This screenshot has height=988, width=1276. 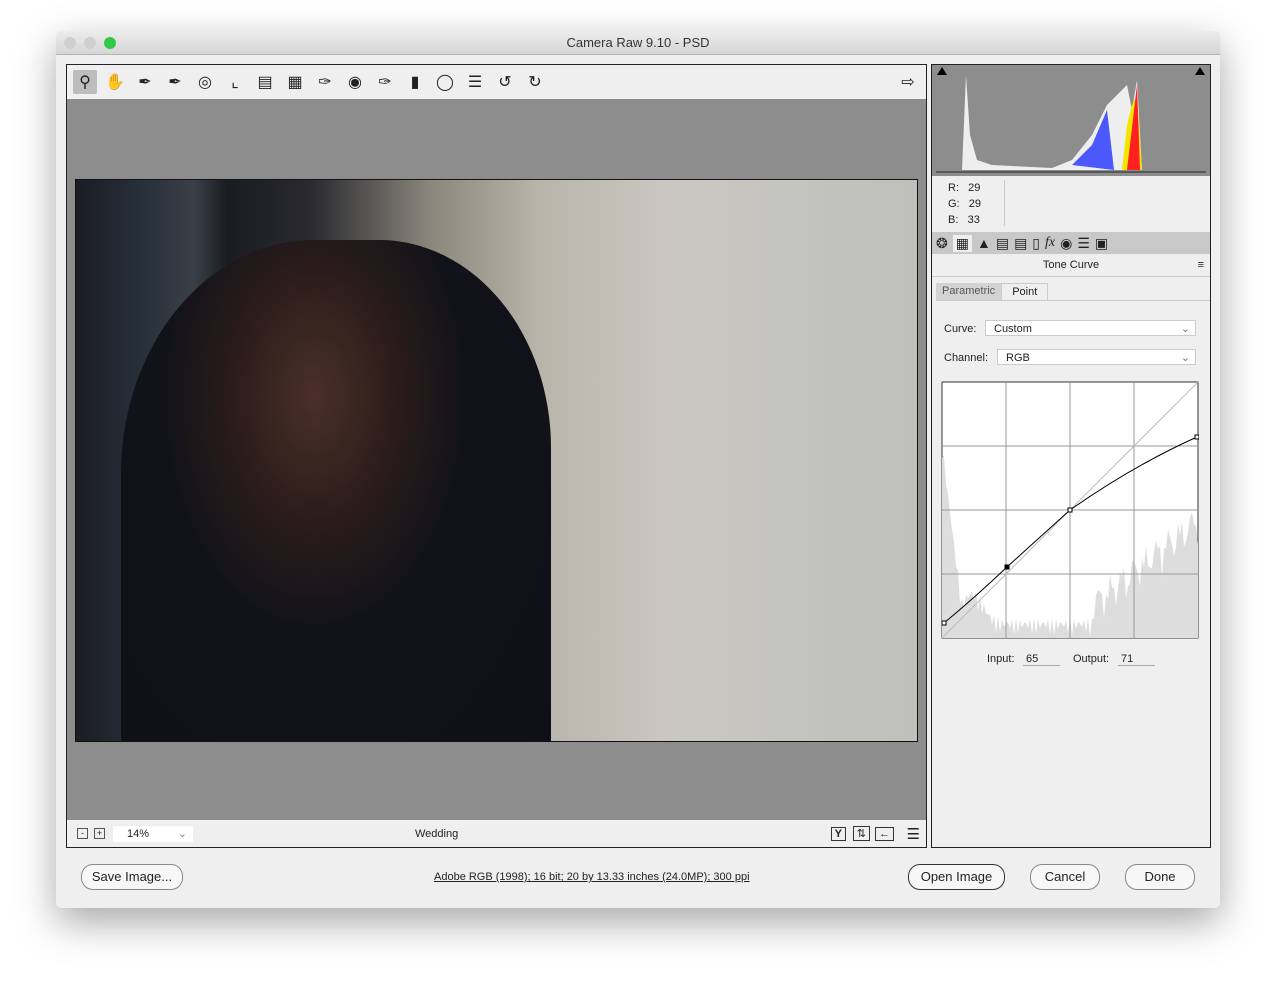 What do you see at coordinates (908, 82) in the screenshot?
I see `fullscreen-icon: ⇨` at bounding box center [908, 82].